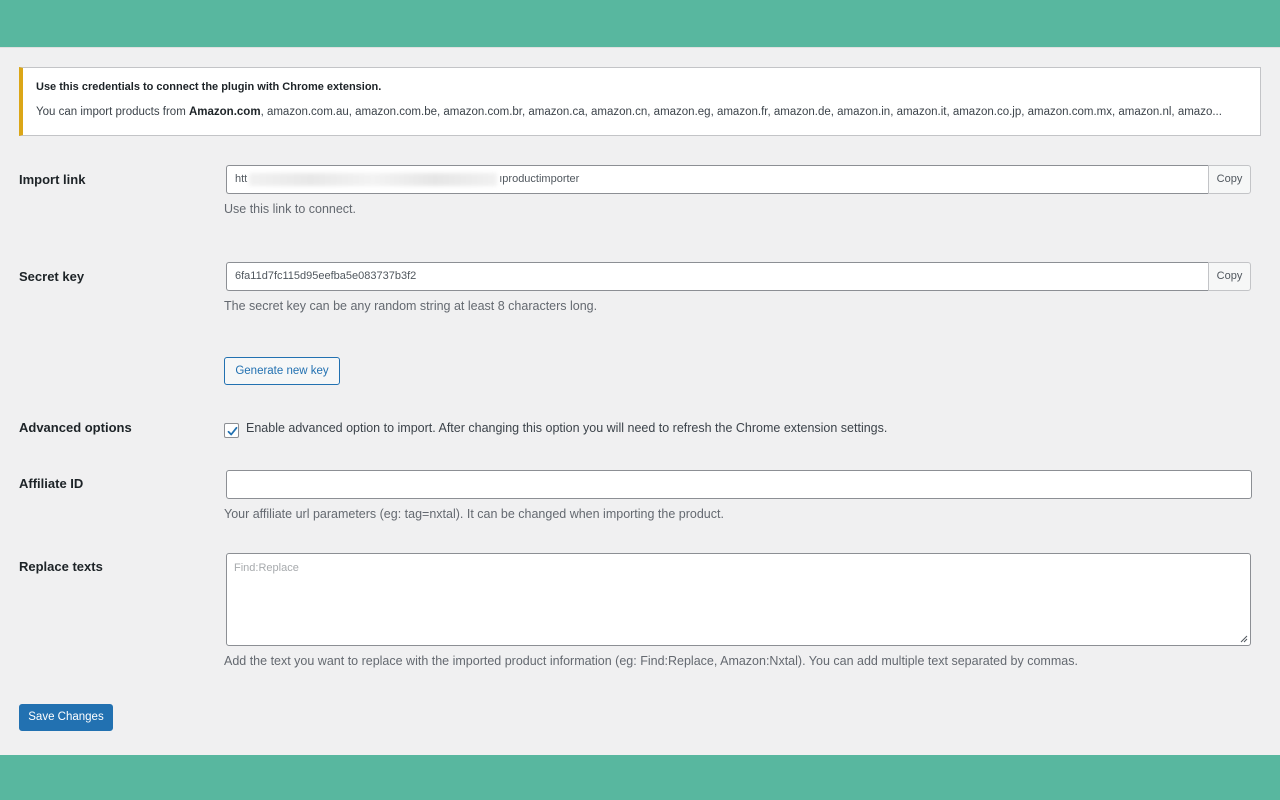  I want to click on secret-key-input: 6fa11d7fc115d95eefba5e083737b3f2, so click(717, 276).